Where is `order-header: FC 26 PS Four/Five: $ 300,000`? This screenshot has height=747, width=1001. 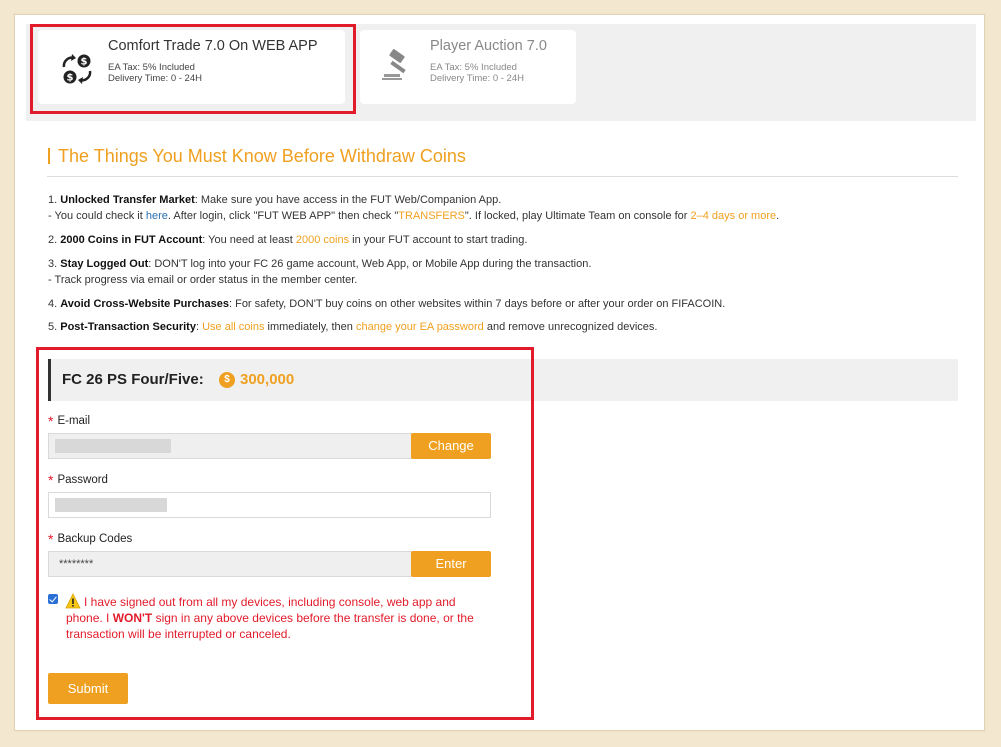 order-header: FC 26 PS Four/Five: $ 300,000 is located at coordinates (503, 380).